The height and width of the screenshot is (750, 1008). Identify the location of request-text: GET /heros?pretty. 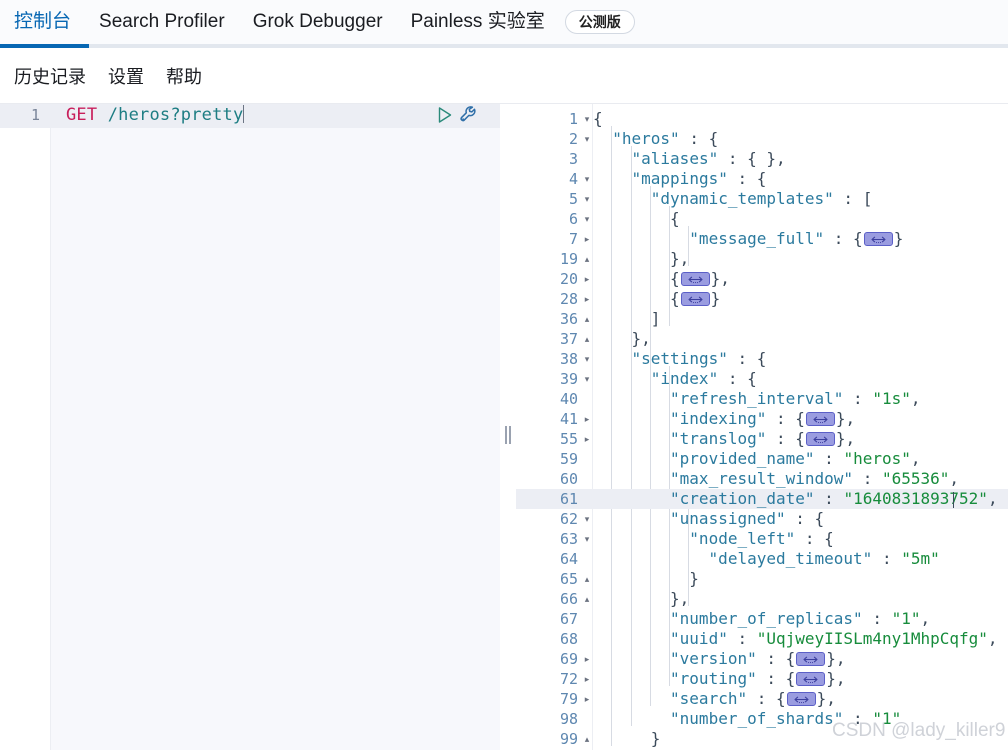
(155, 115).